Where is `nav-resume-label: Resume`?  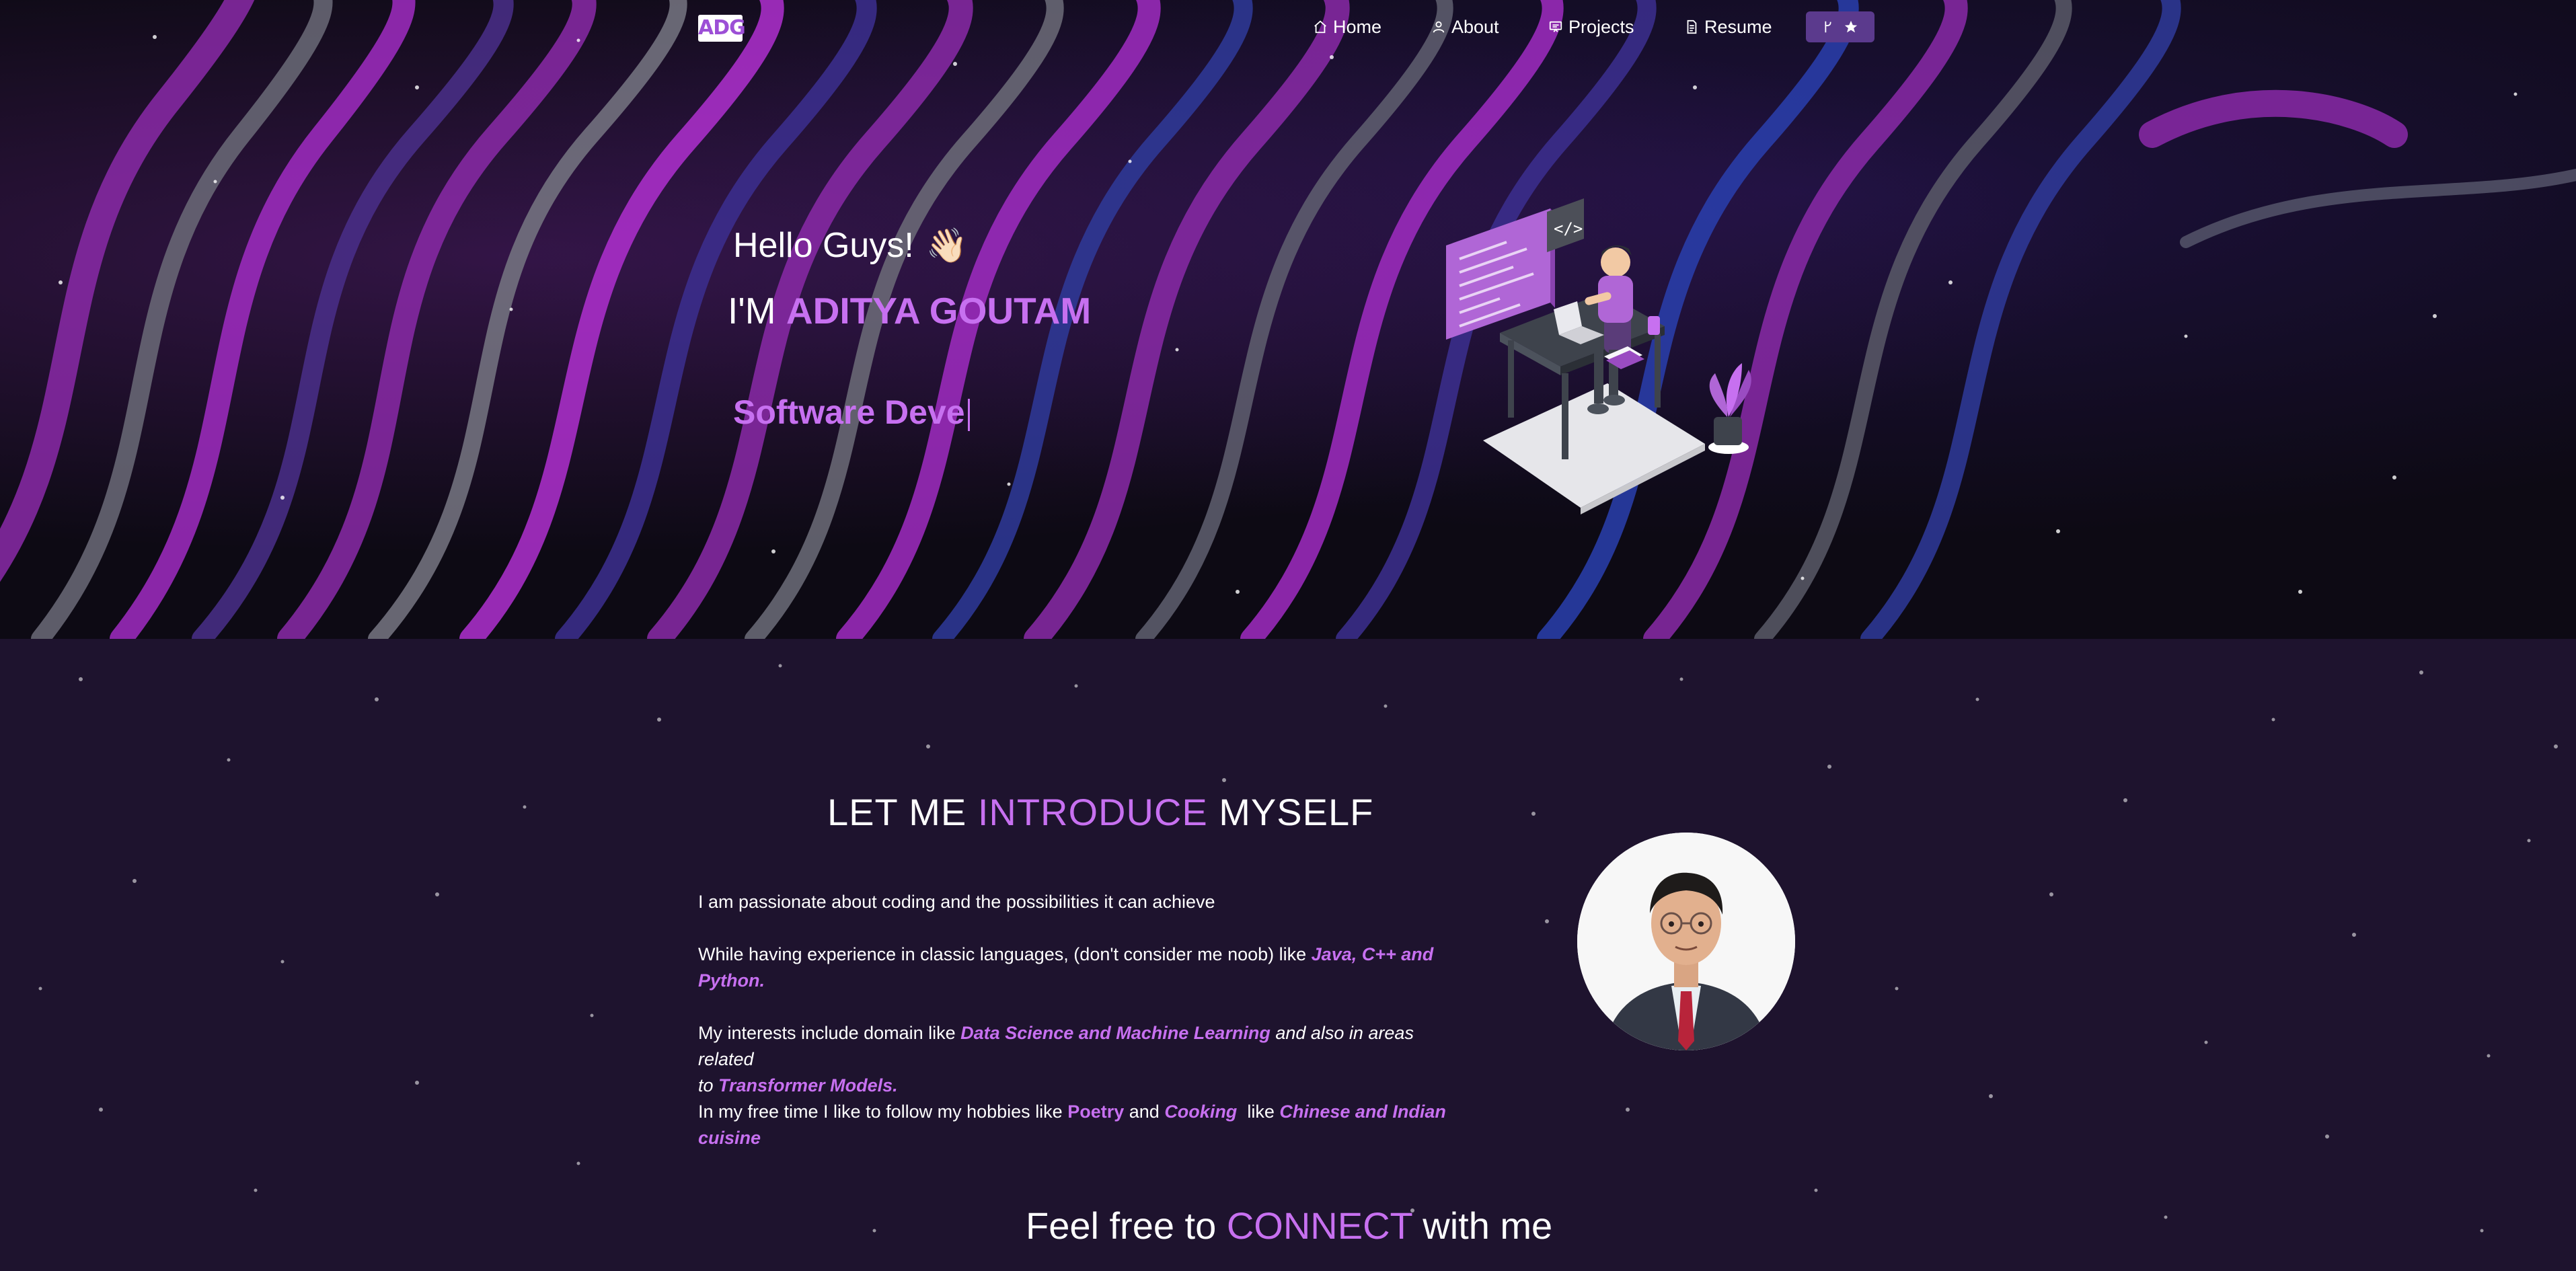
nav-resume-label: Resume is located at coordinates (1738, 26).